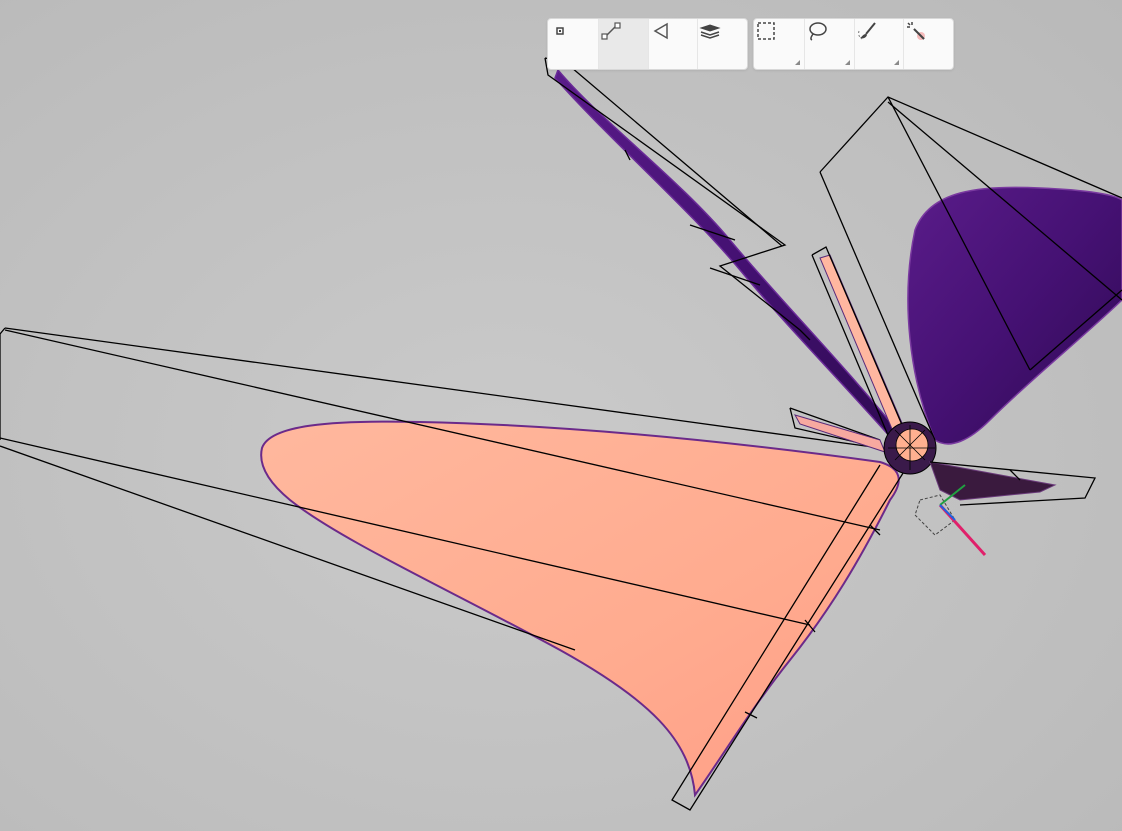 Image resolution: width=1122 pixels, height=831 pixels. What do you see at coordinates (818, 31) in the screenshot?
I see `lasso-icon` at bounding box center [818, 31].